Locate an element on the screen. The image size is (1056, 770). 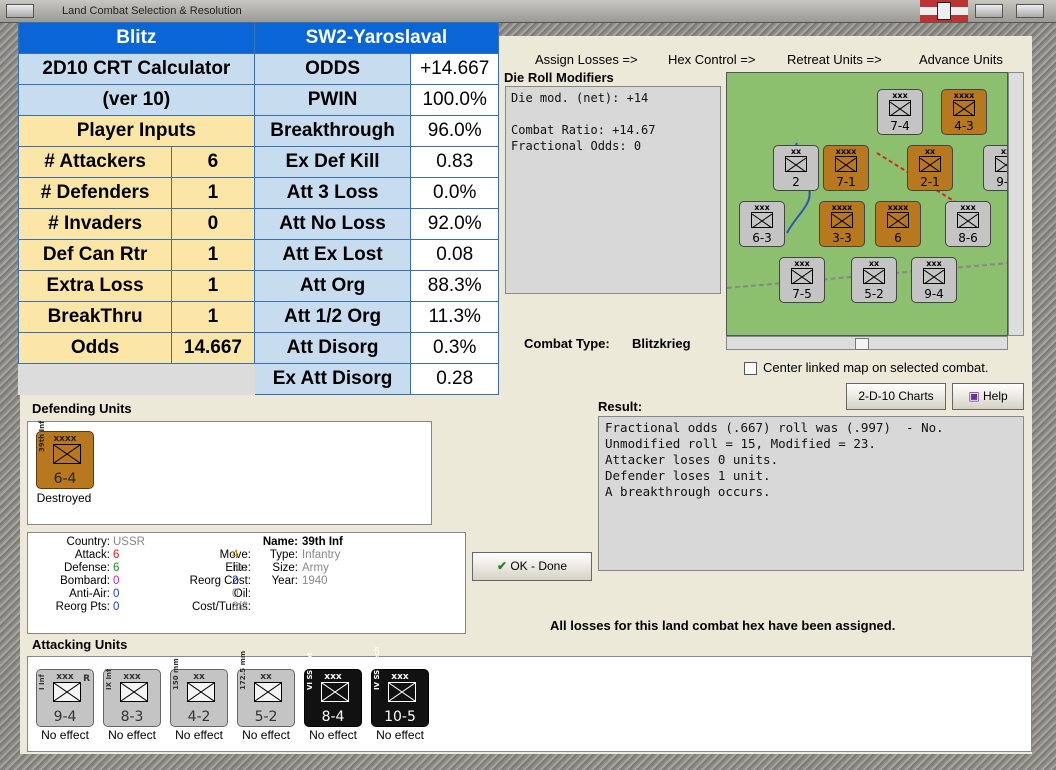
name-label: Name: is located at coordinates (280, 542).